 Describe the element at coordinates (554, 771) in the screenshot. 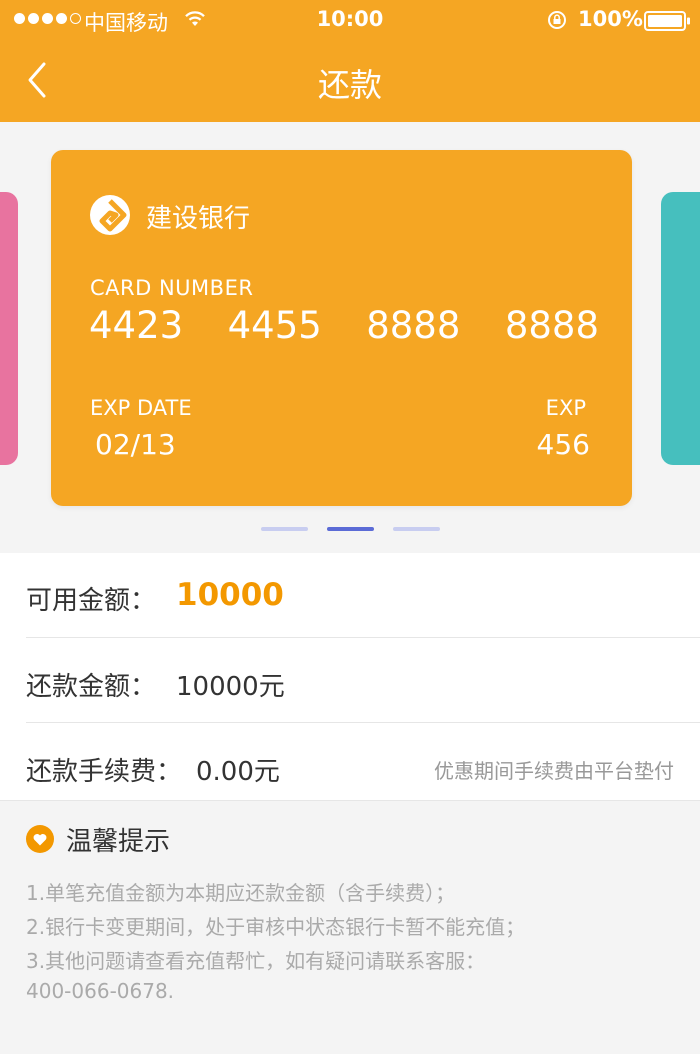

I see `fee-note: 优惠期间手续费由平台垫付` at that location.